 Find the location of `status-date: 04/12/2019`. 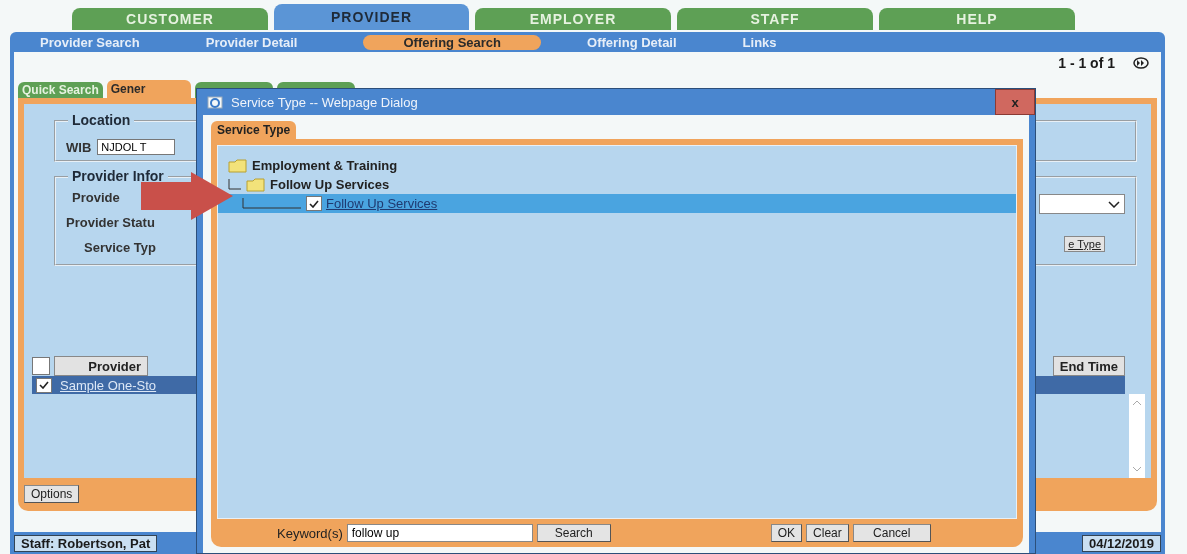

status-date: 04/12/2019 is located at coordinates (1121, 543).